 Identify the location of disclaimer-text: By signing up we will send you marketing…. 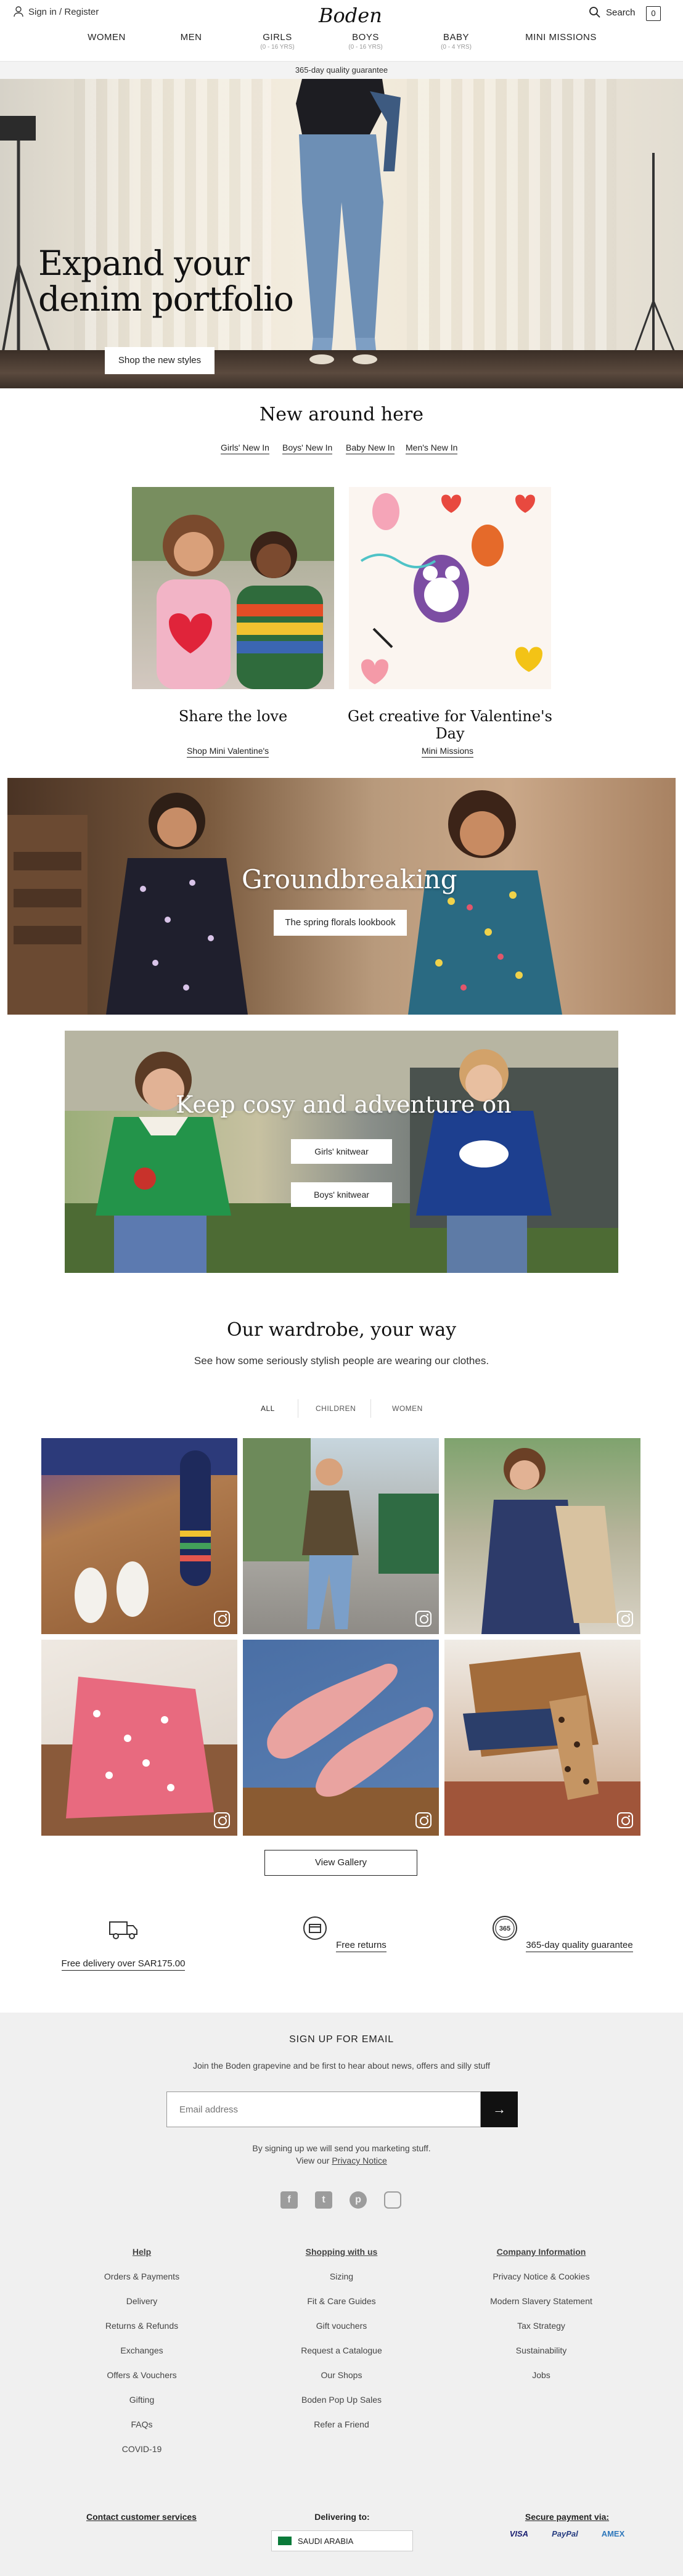
(341, 2148).